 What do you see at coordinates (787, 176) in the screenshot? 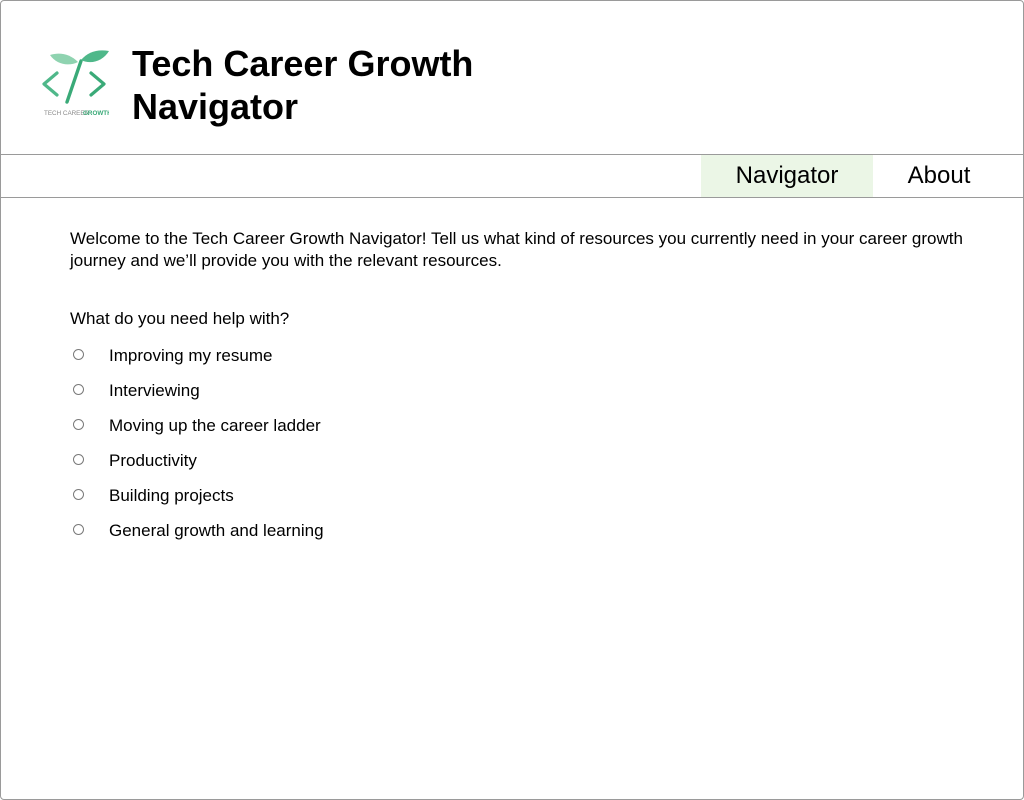
I see `tab-navigator: Navigator` at bounding box center [787, 176].